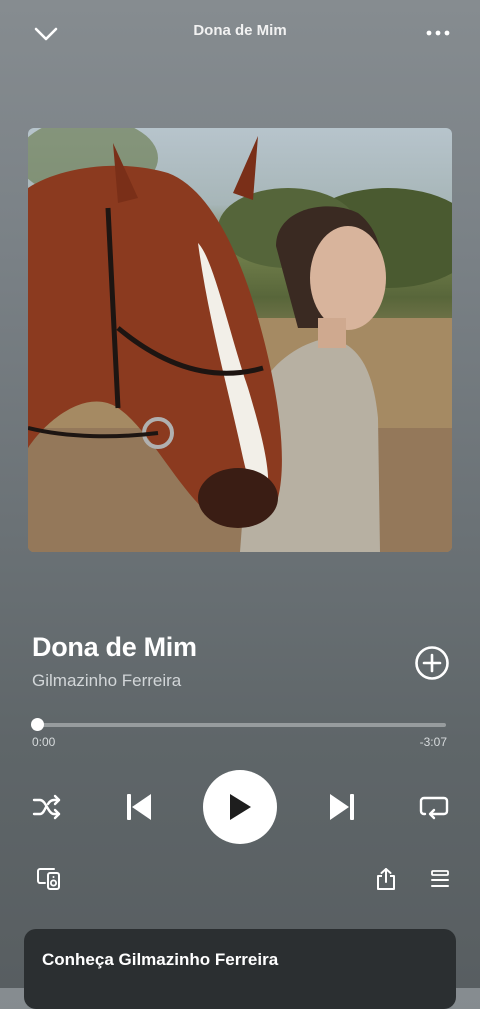 The height and width of the screenshot is (1009, 480). I want to click on progress-track, so click(241, 725).